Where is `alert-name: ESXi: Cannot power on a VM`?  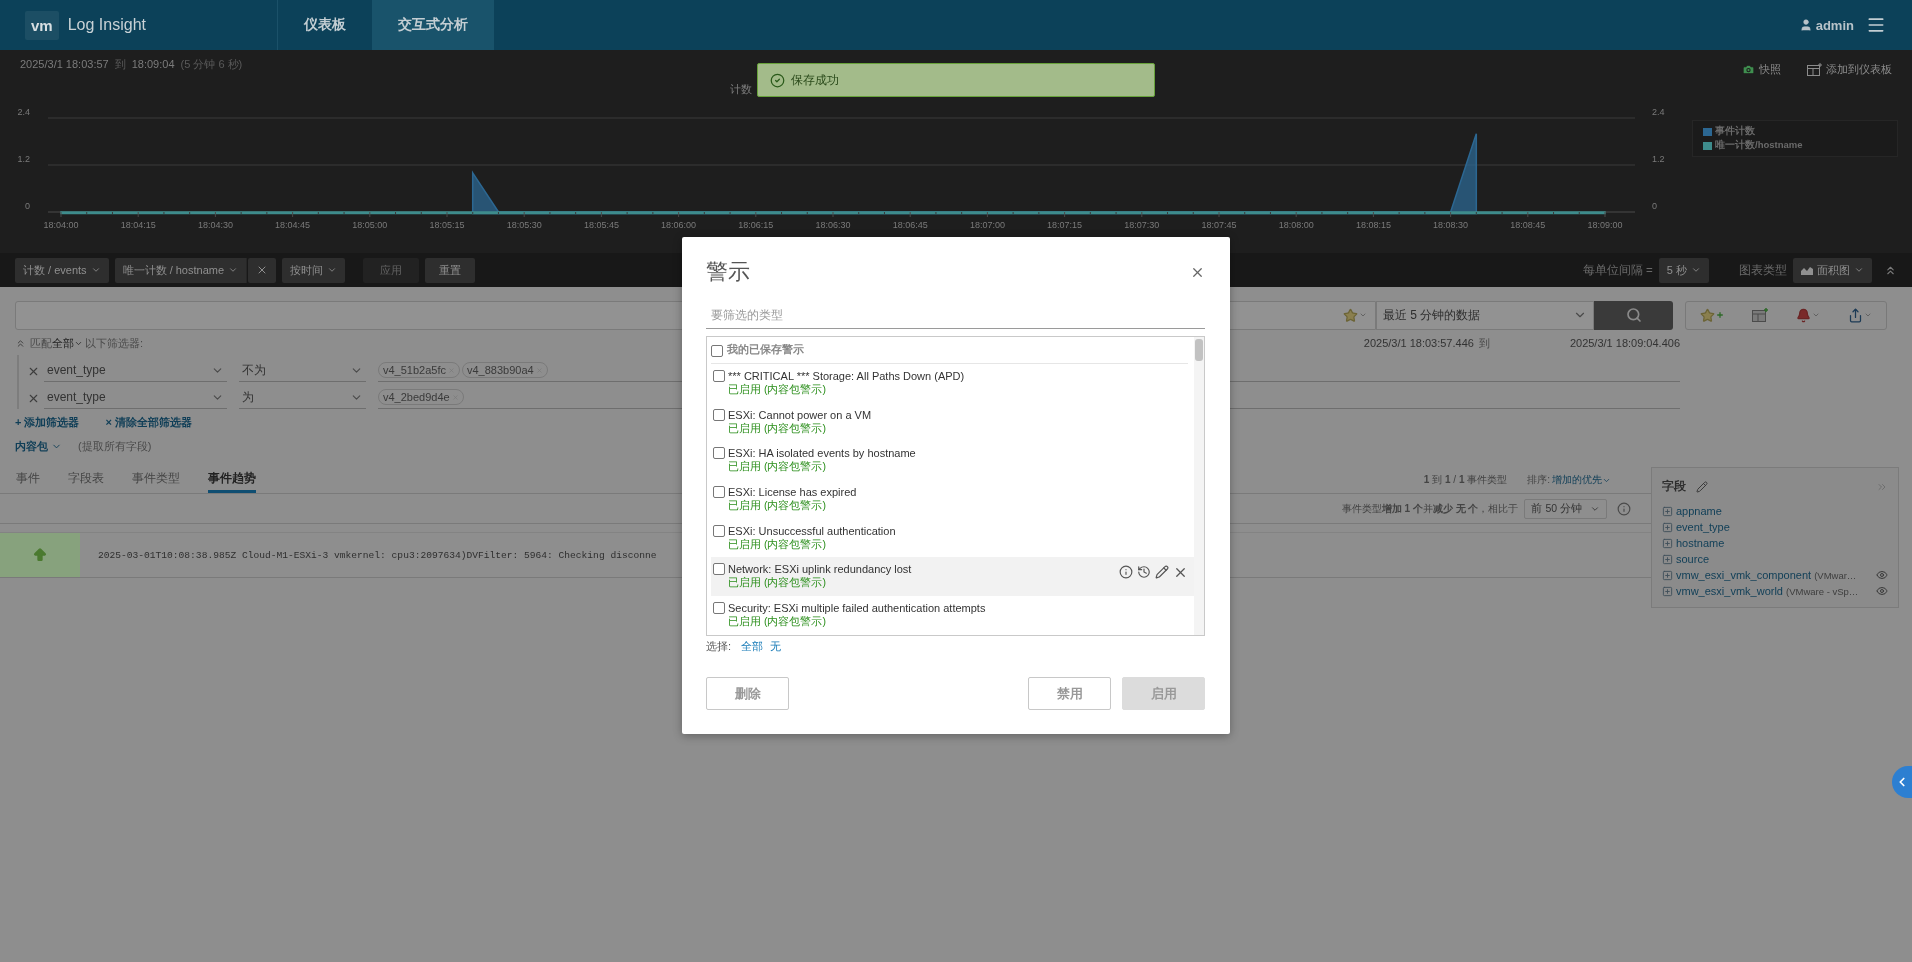
alert-name: ESXi: Cannot power on a VM is located at coordinates (800, 414).